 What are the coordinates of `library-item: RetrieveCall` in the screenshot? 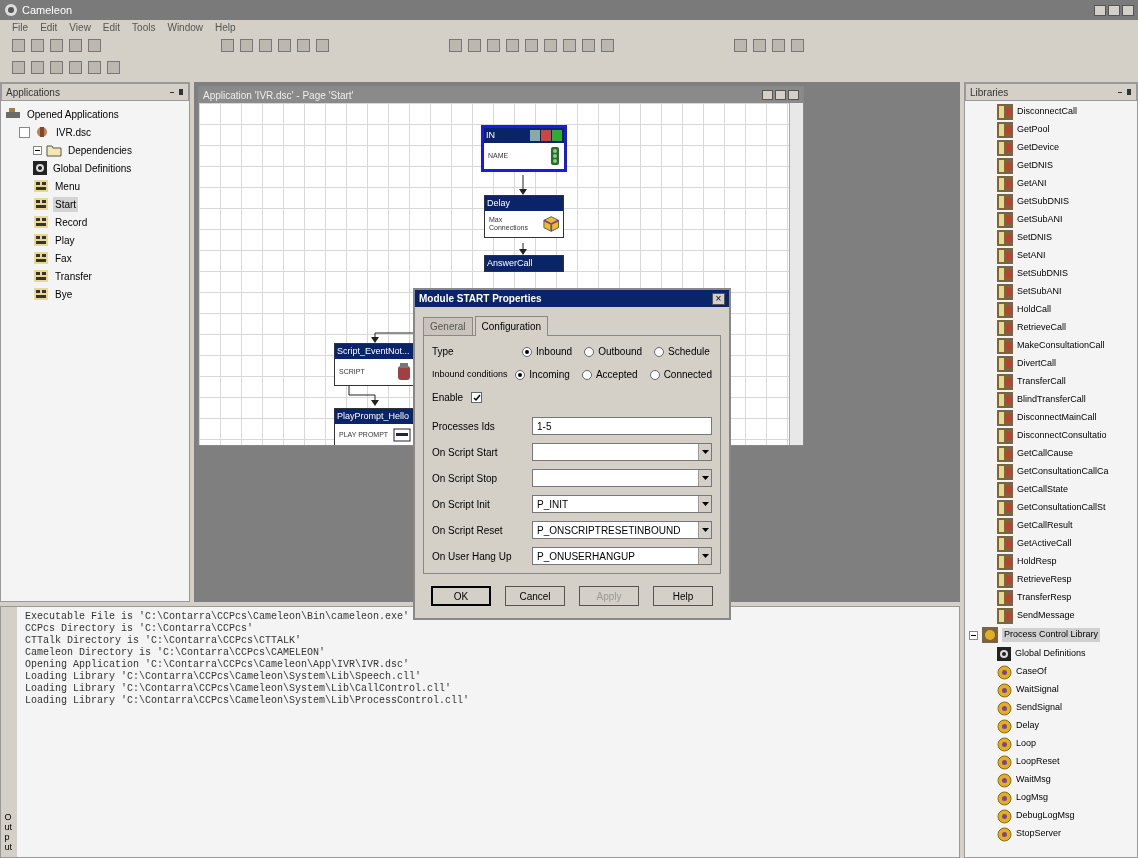 It's located at (1042, 328).